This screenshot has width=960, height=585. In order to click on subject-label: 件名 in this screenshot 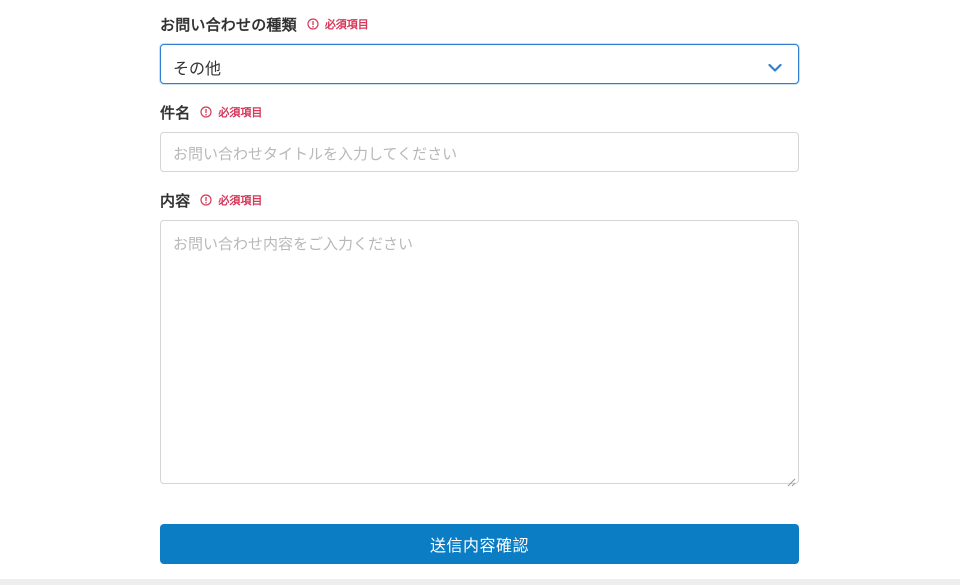, I will do `click(175, 112)`.